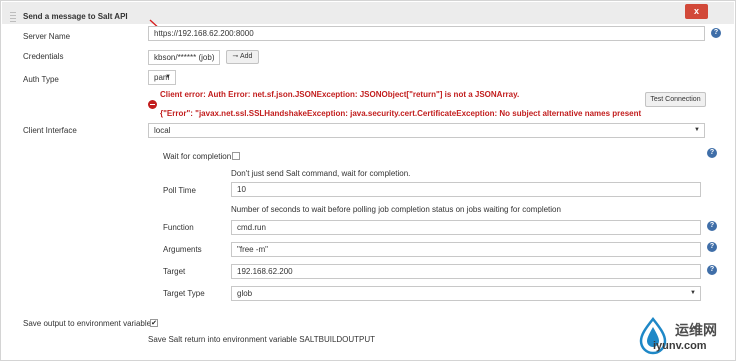 The width and height of the screenshot is (736, 361). What do you see at coordinates (197, 156) in the screenshot?
I see `wait-for-completion-label: Wait for completion` at bounding box center [197, 156].